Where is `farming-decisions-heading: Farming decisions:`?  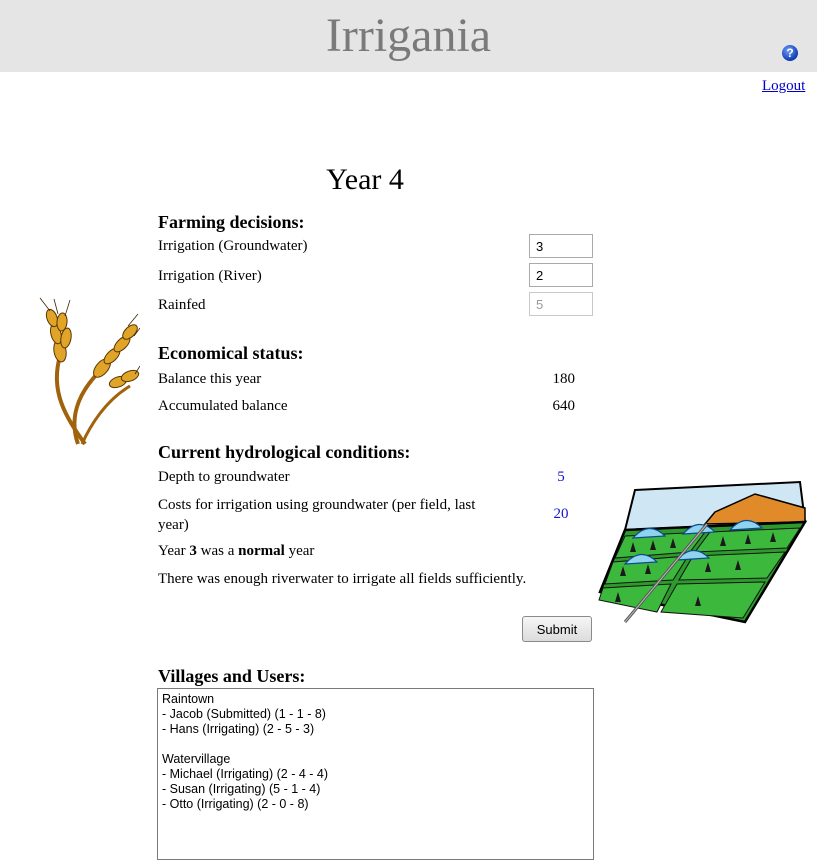 farming-decisions-heading: Farming decisions: is located at coordinates (231, 222).